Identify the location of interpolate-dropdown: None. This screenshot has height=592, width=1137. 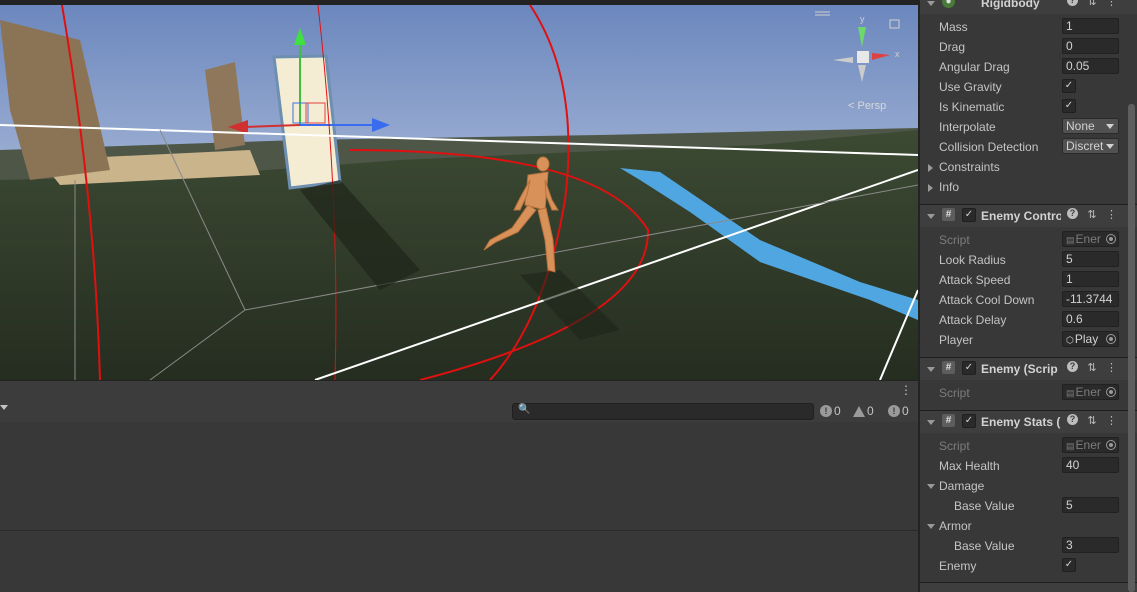
(1090, 126).